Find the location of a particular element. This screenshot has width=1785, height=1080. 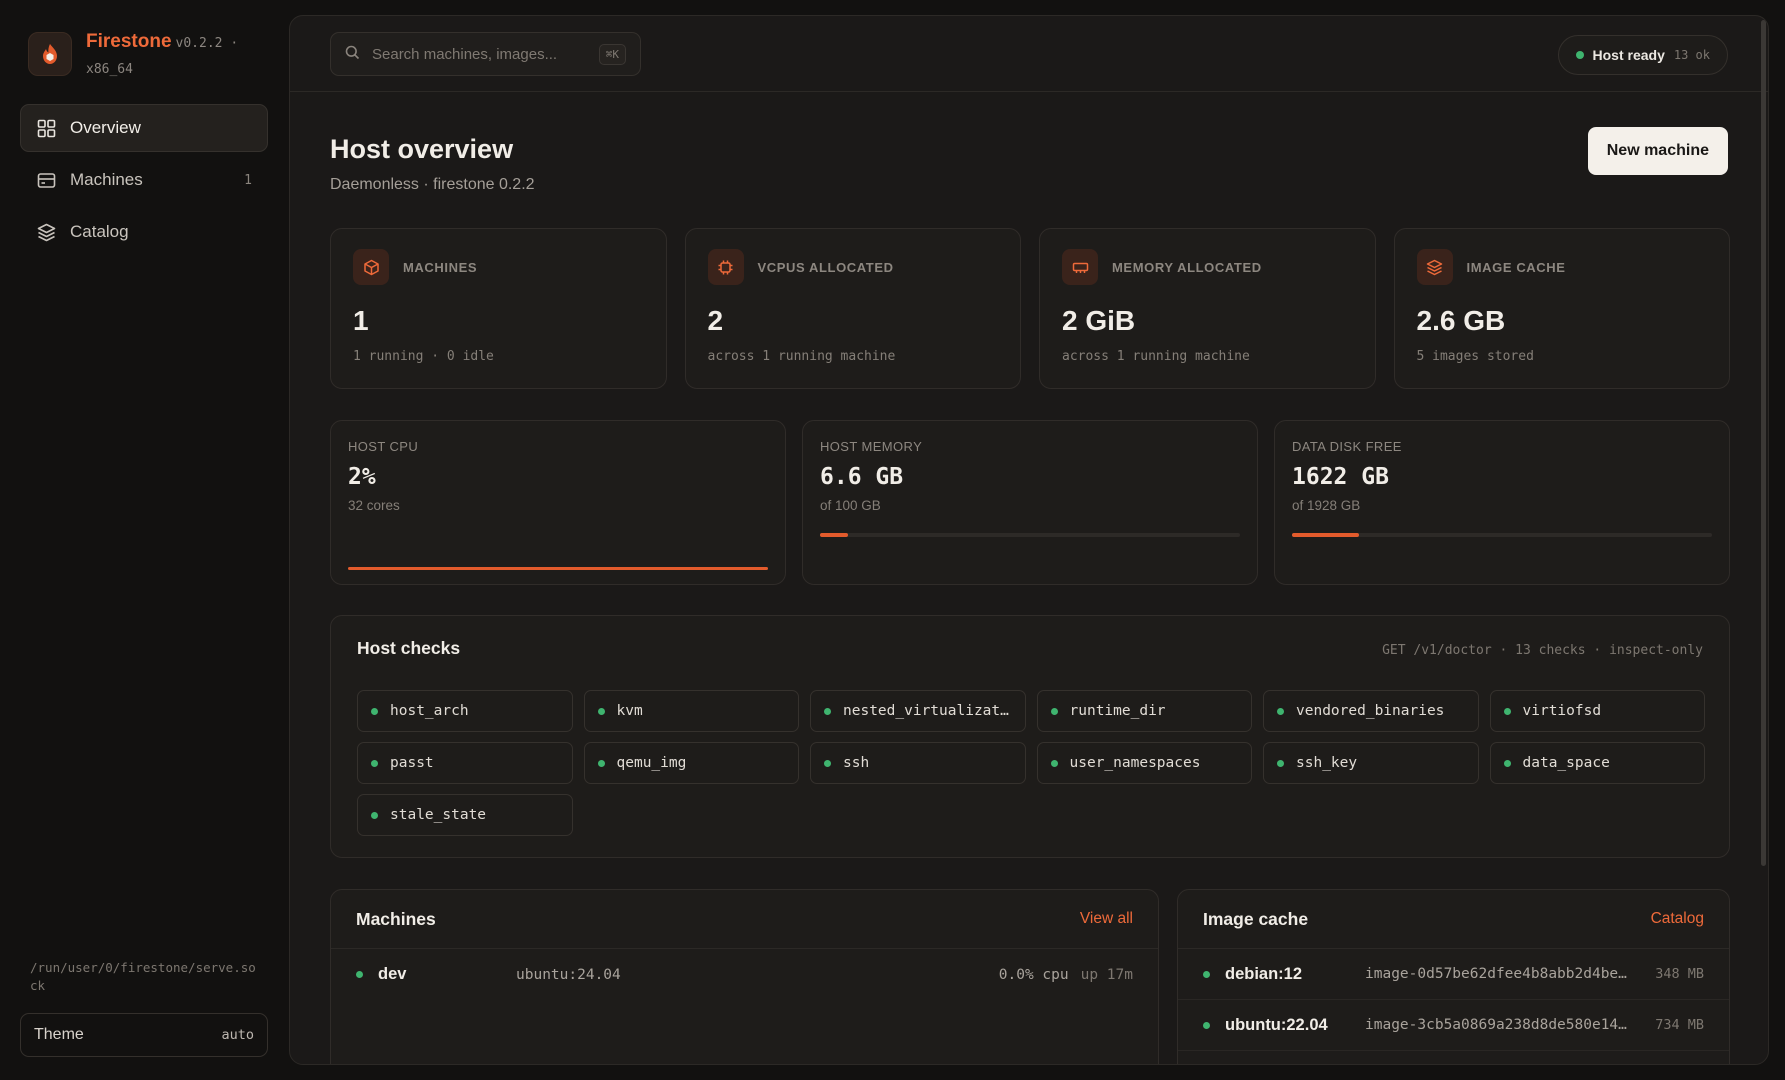

running-status-icon is located at coordinates (359, 974).